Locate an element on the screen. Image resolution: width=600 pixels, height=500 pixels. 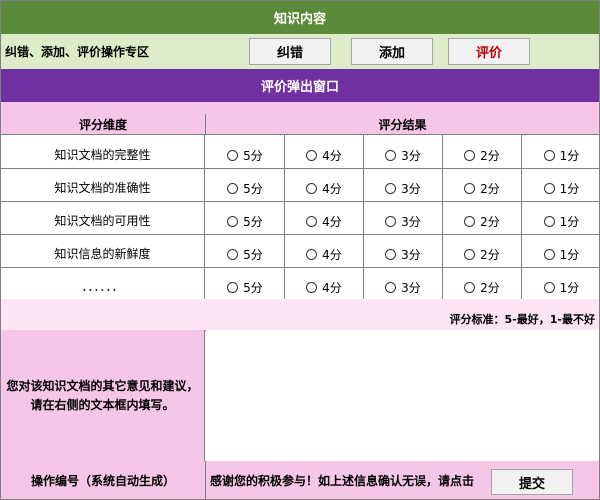
add-button: 添加 is located at coordinates (392, 51).